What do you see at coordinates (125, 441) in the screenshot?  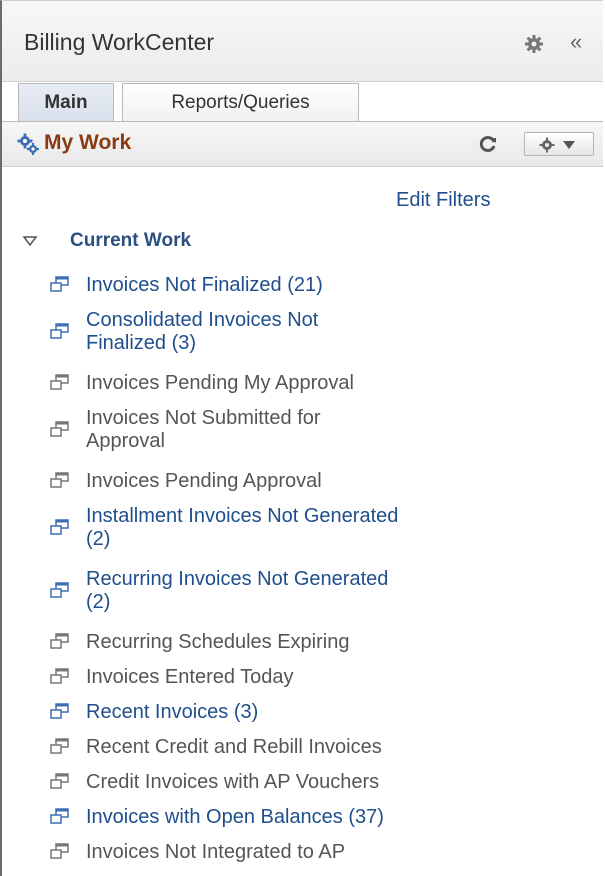 I see `list-item-line: Approval` at bounding box center [125, 441].